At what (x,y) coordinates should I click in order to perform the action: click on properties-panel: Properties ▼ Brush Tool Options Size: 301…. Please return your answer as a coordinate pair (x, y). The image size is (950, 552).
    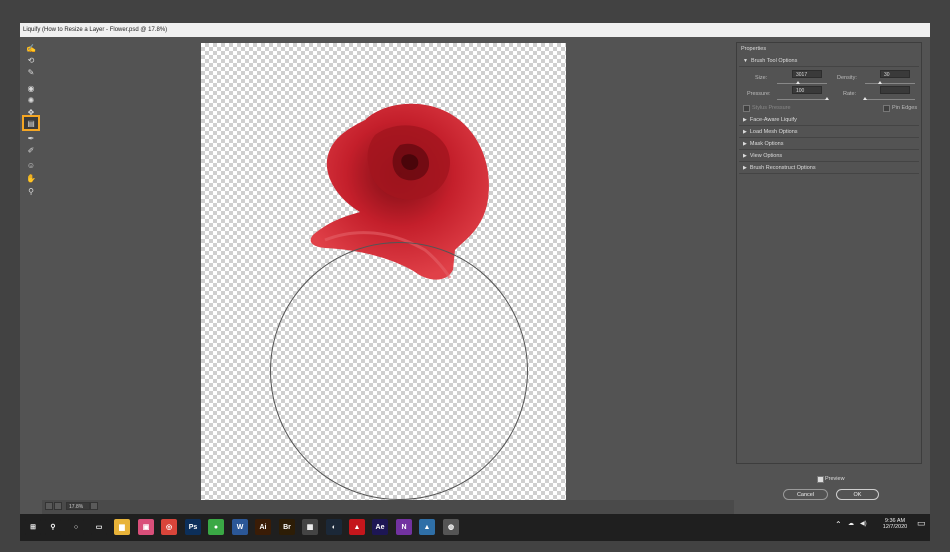
    Looking at the image, I should click on (829, 253).